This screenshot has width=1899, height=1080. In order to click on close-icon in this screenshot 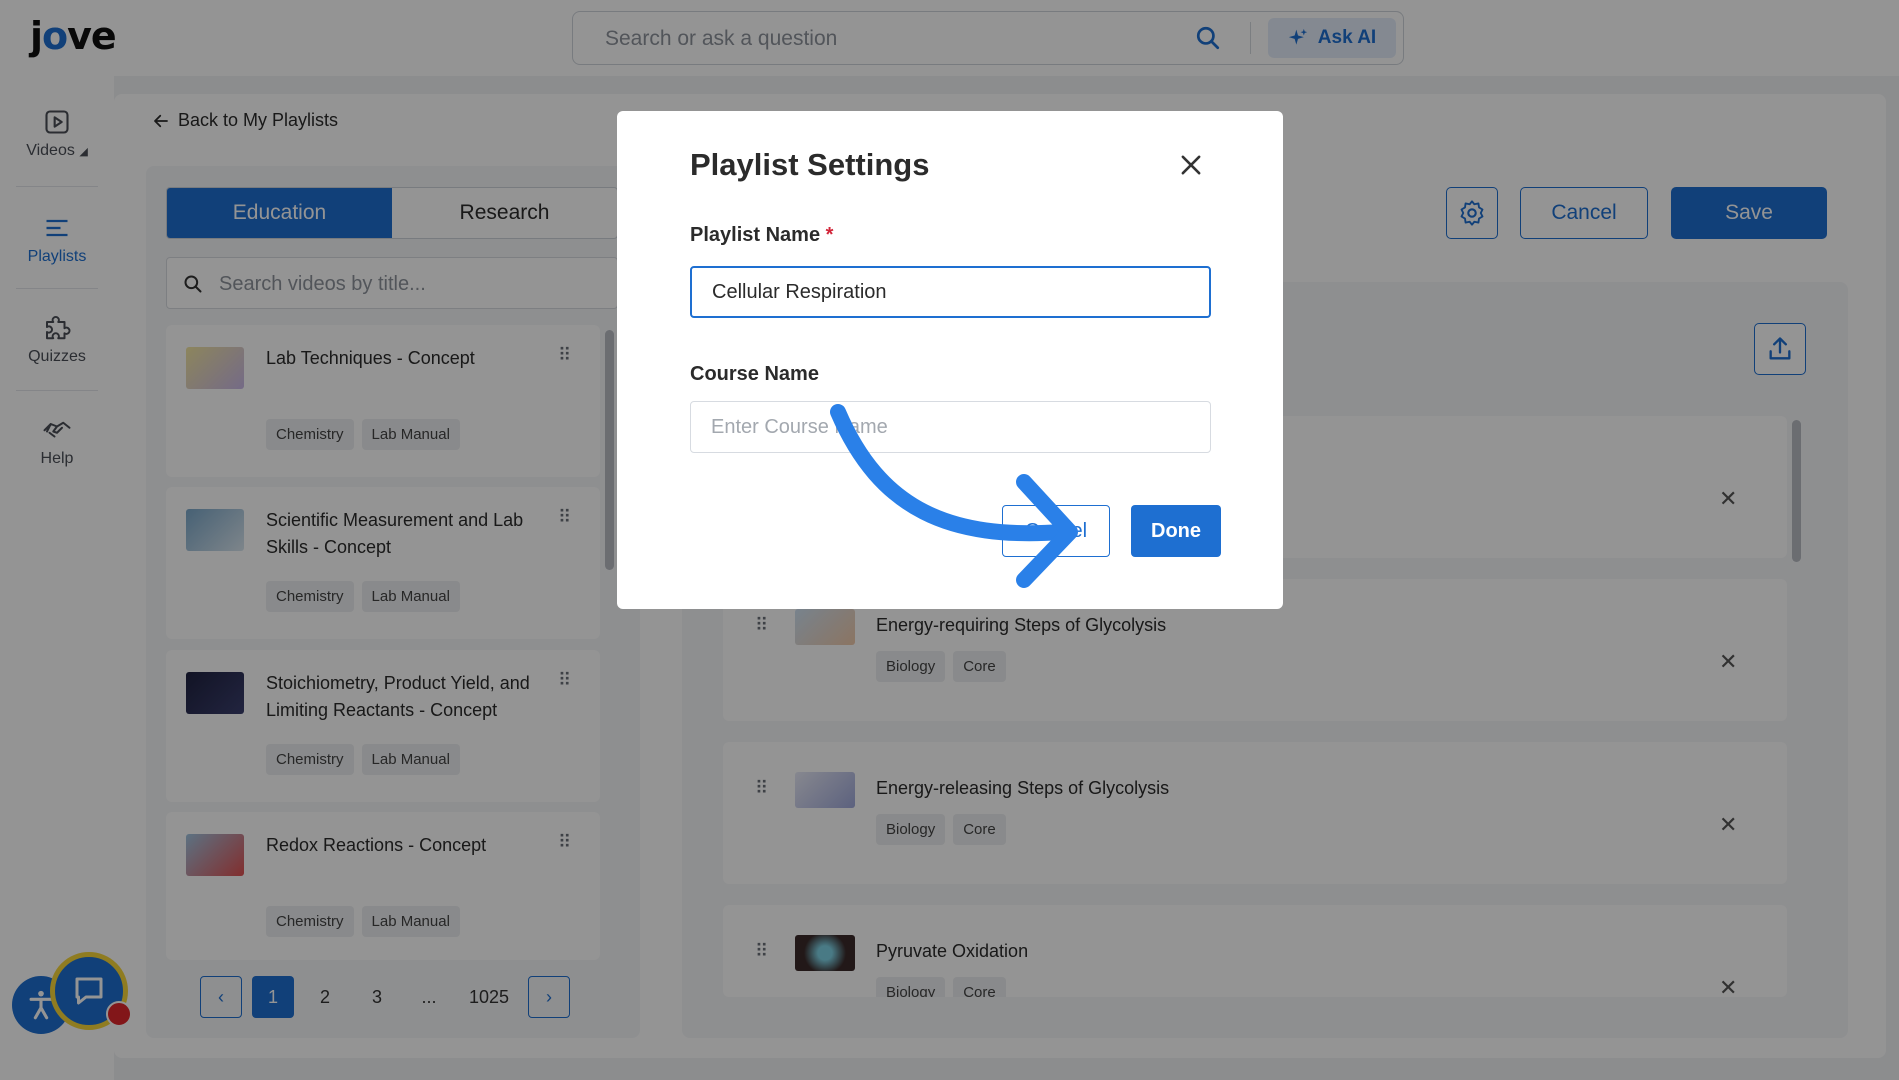, I will do `click(1191, 165)`.